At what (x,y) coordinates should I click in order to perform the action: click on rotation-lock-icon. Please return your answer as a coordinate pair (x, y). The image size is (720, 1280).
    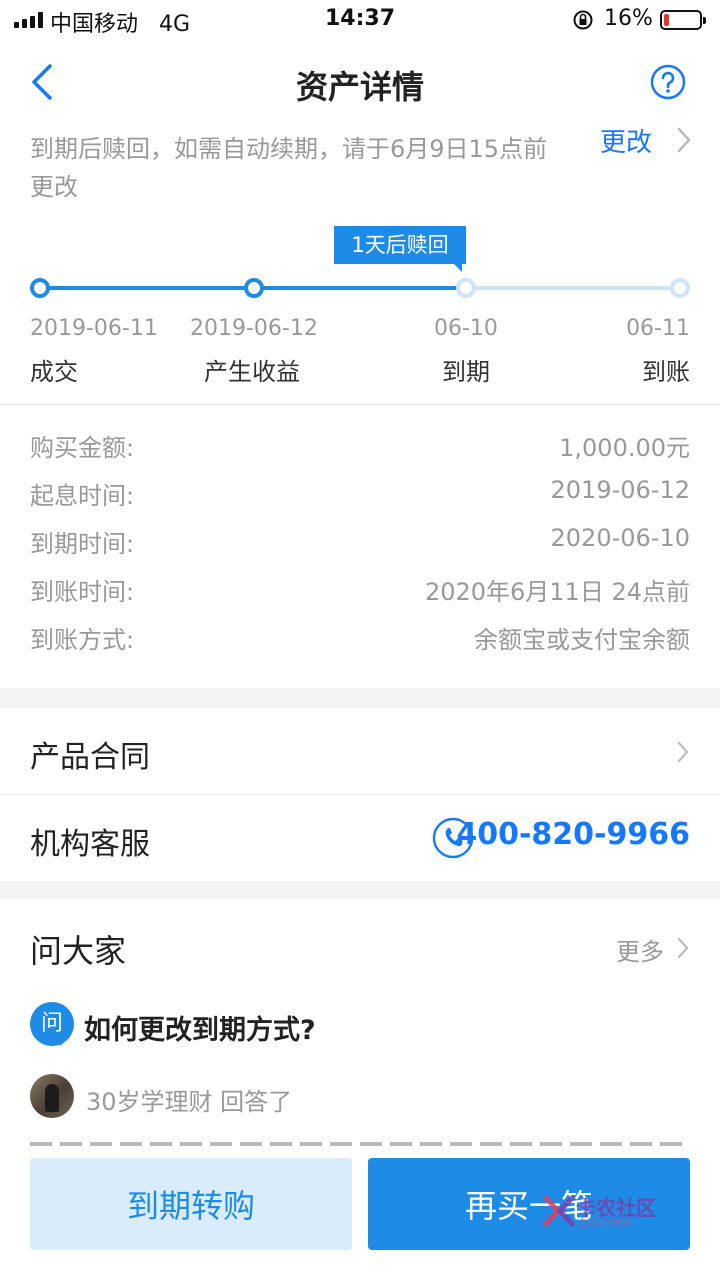
    Looking at the image, I should click on (583, 20).